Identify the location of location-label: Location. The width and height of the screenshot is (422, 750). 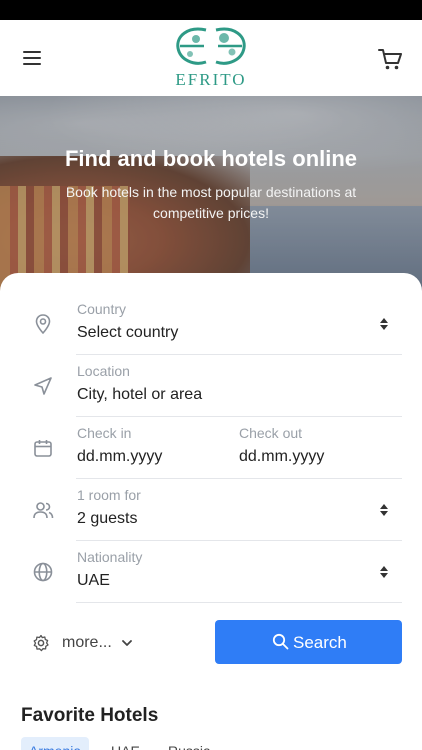
(103, 371).